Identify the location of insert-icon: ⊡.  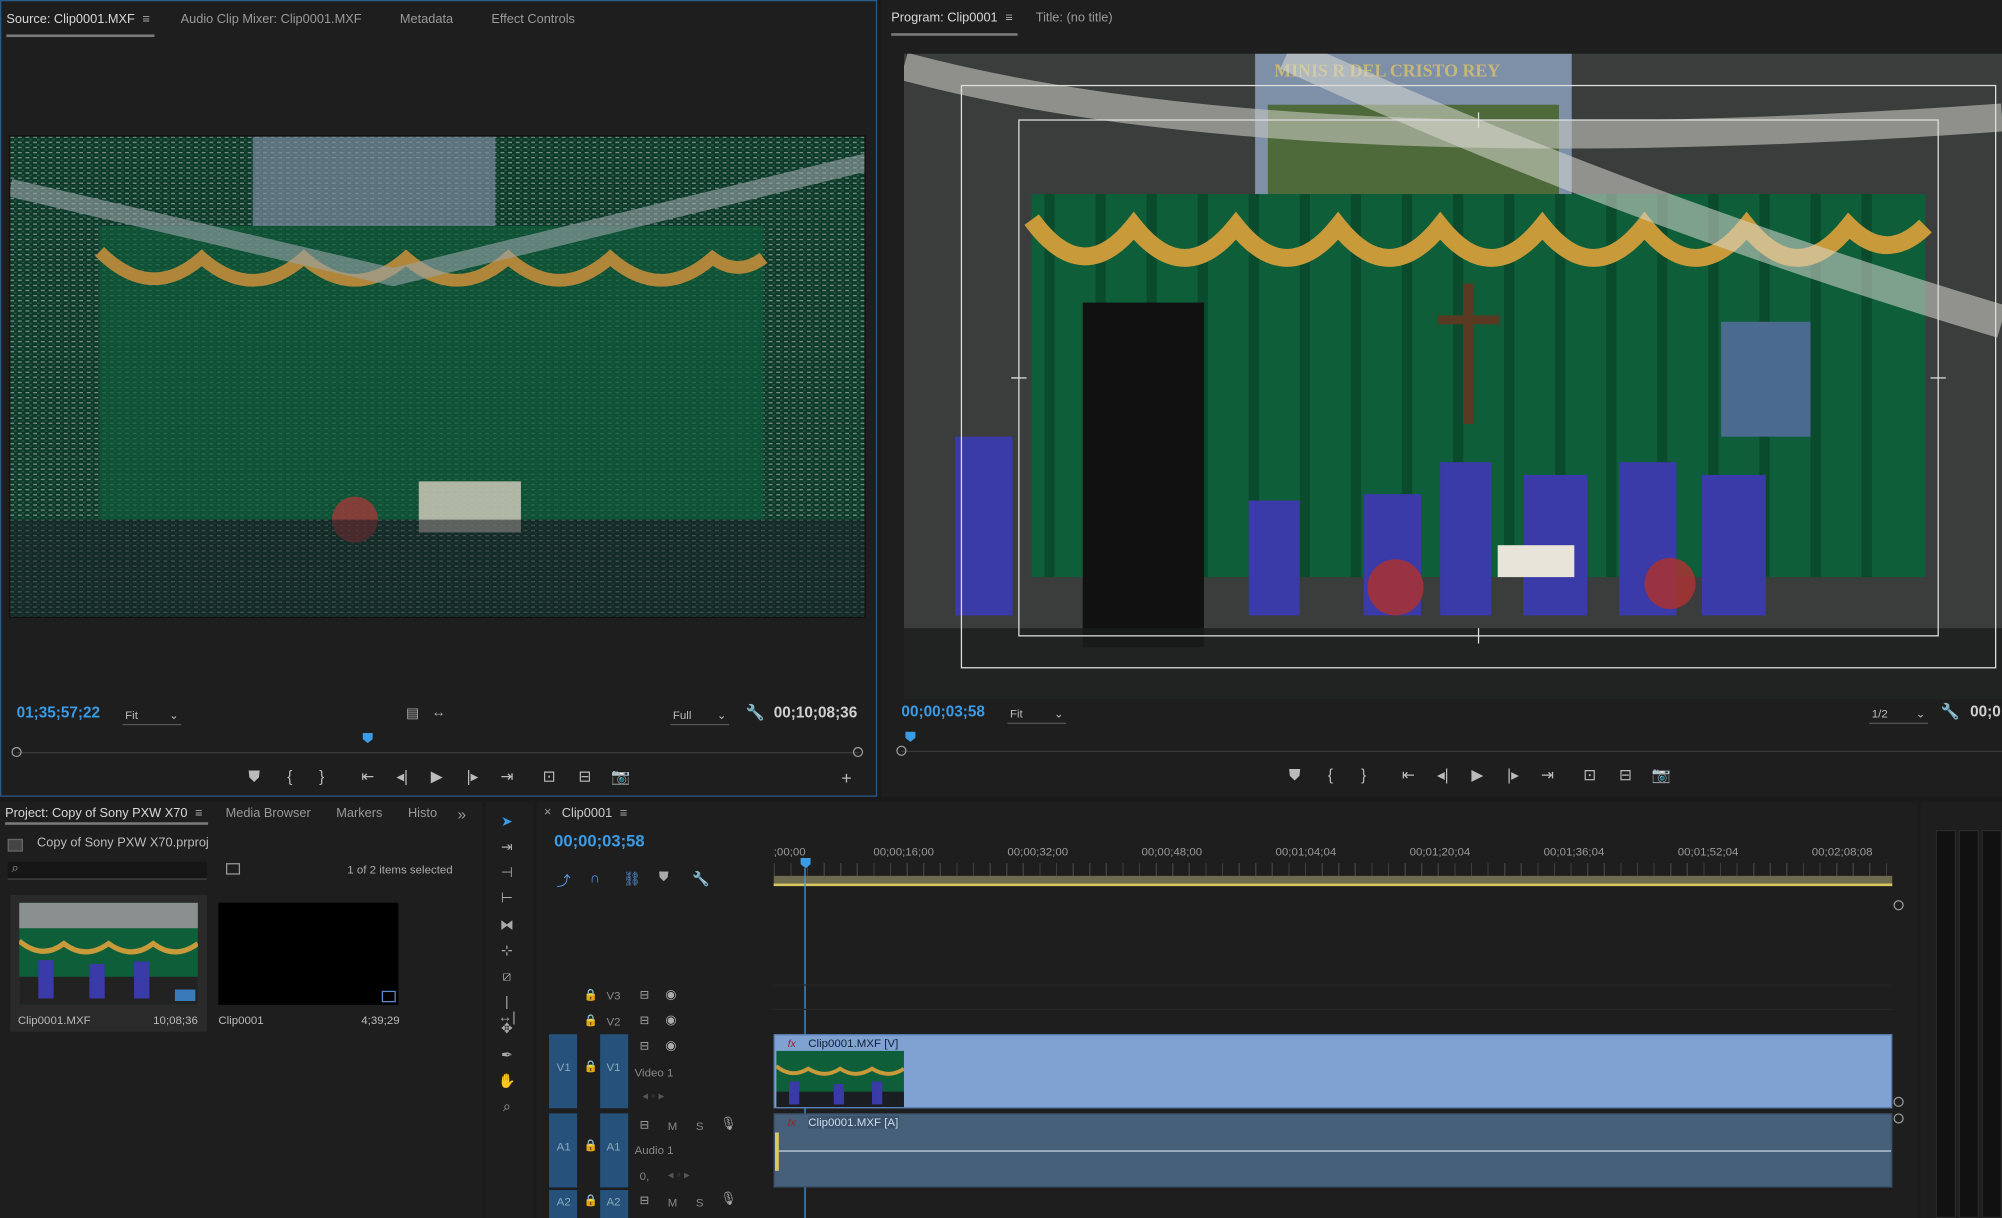
(549, 776).